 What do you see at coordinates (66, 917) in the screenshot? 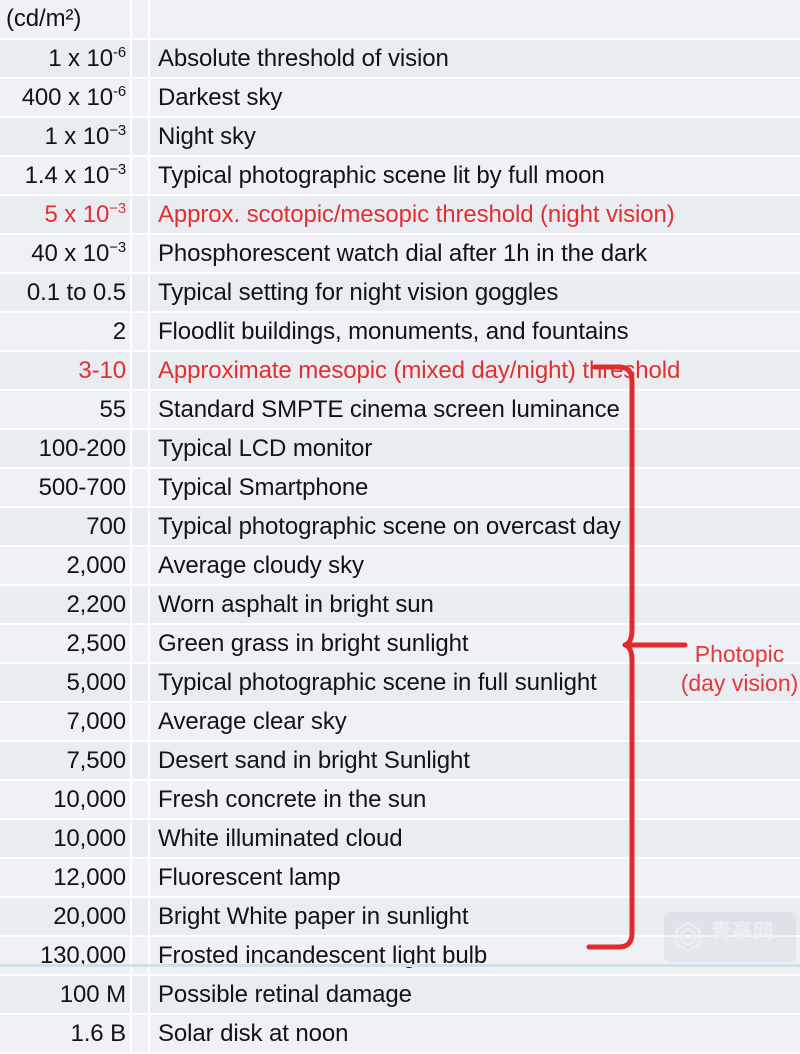
I see `cell-luminance-value: 20,000` at bounding box center [66, 917].